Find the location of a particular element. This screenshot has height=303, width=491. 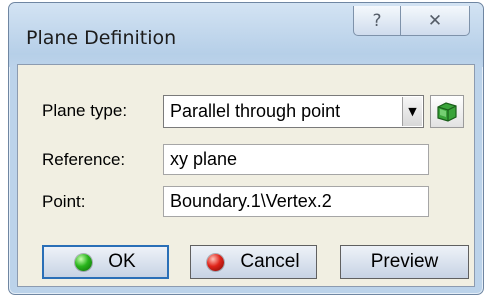

close-icon: ✕ is located at coordinates (435, 20).